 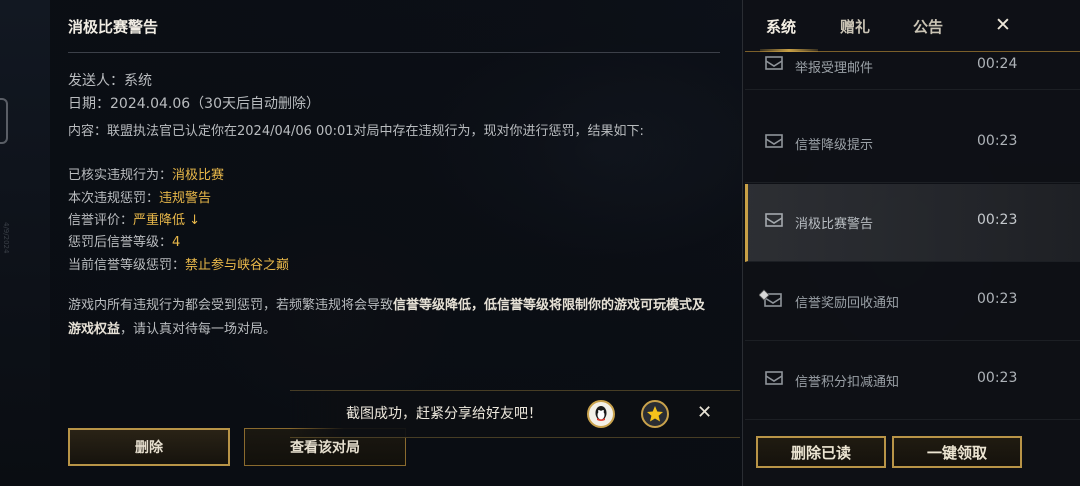 I want to click on mail-subject: 信誉降级提示, so click(x=834, y=145).